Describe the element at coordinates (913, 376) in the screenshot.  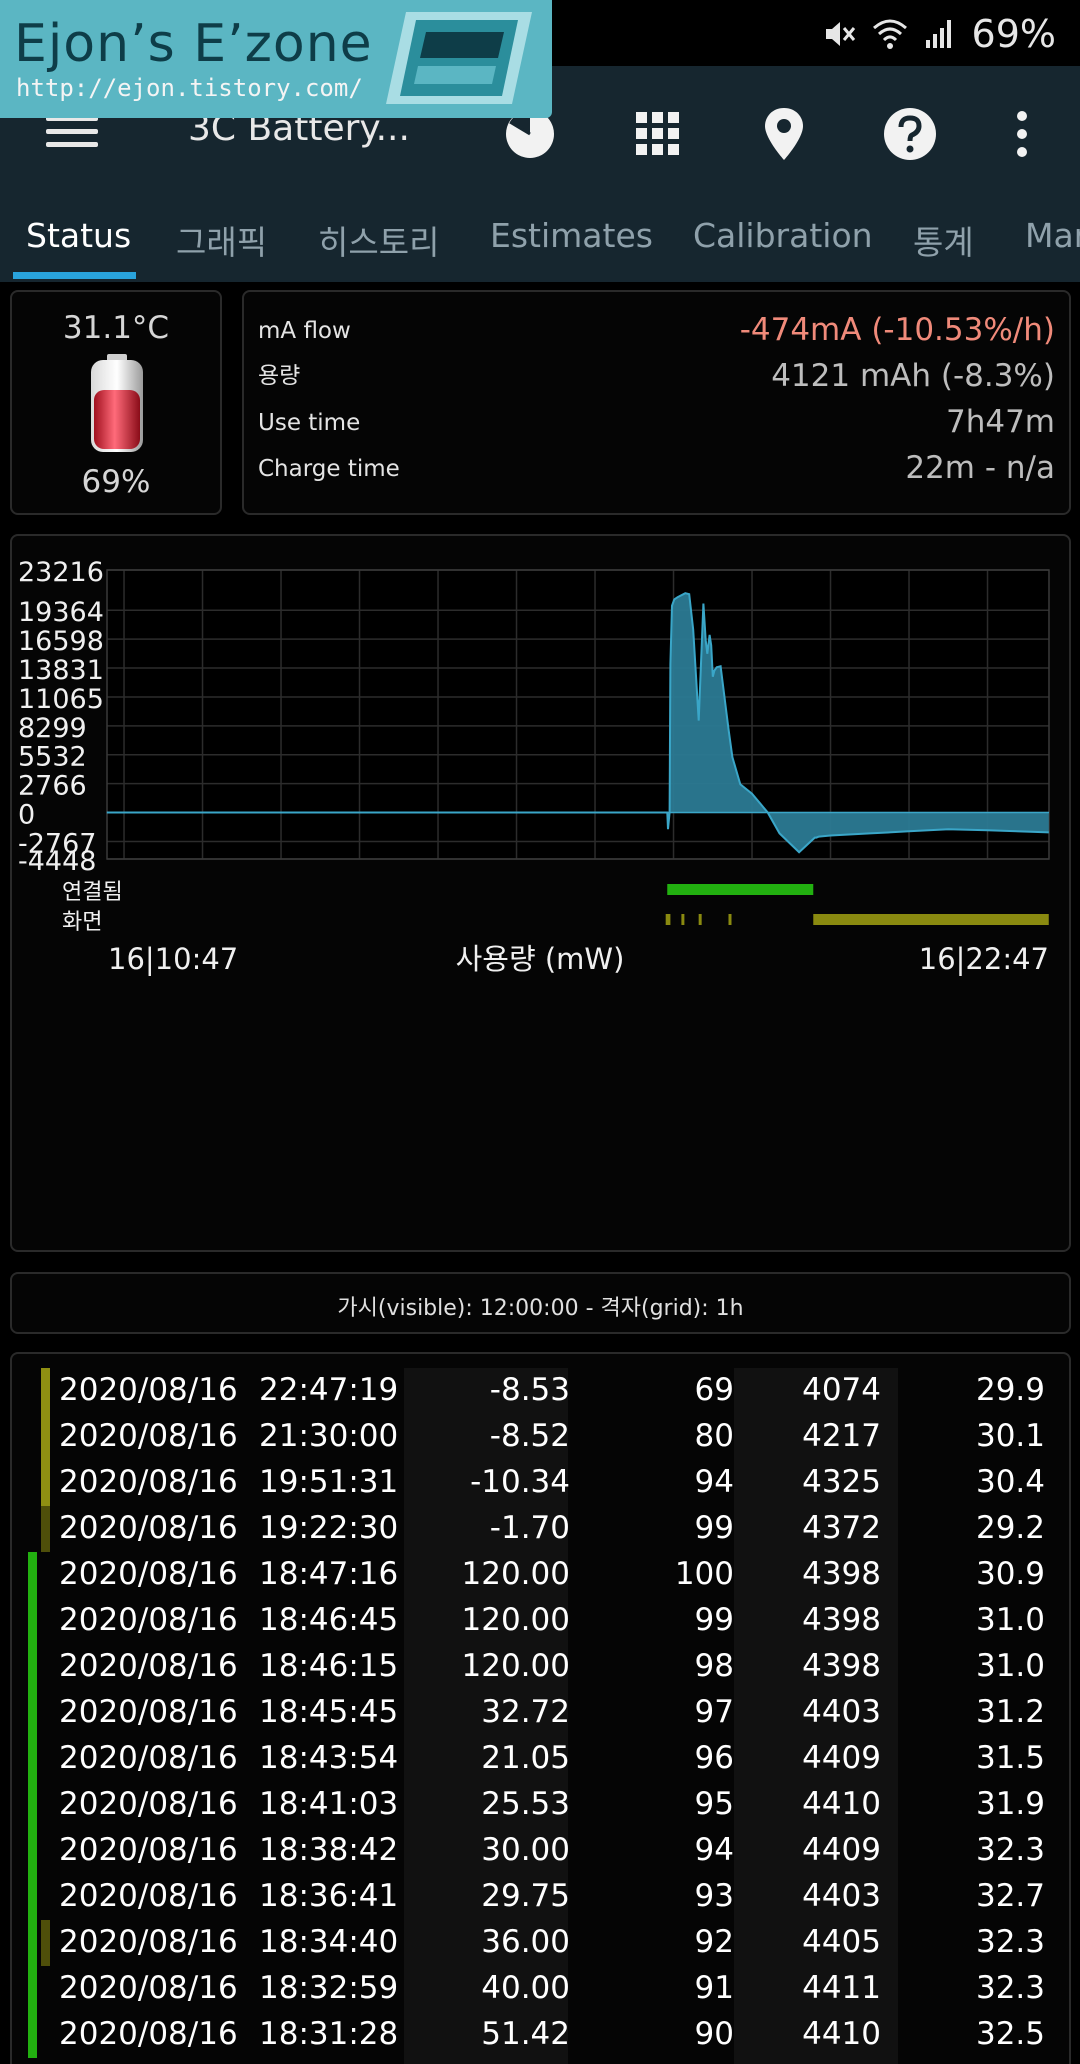
I see `info-value: 4121 mAh (-8.3%)` at that location.